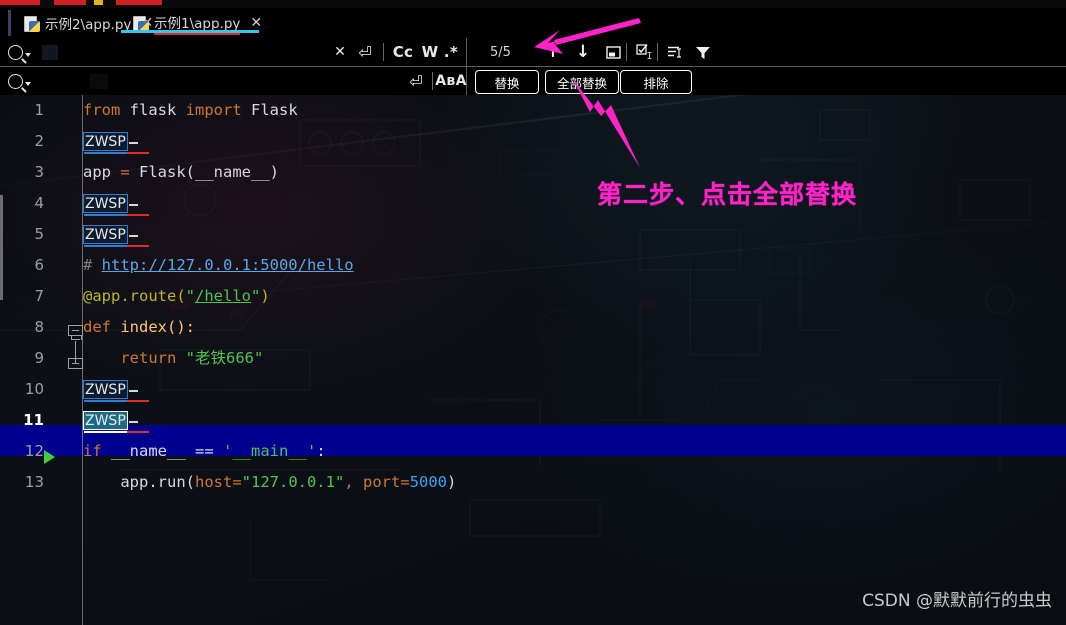 This screenshot has width=1066, height=625. I want to click on open-in-new-window-icon, so click(613, 52).